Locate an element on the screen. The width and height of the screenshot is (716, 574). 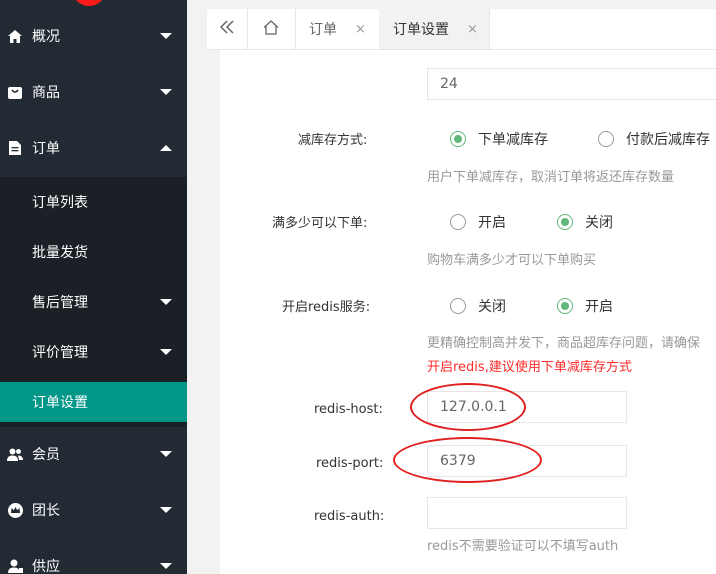
redis-service-label: 开启redis服务: is located at coordinates (326, 307).